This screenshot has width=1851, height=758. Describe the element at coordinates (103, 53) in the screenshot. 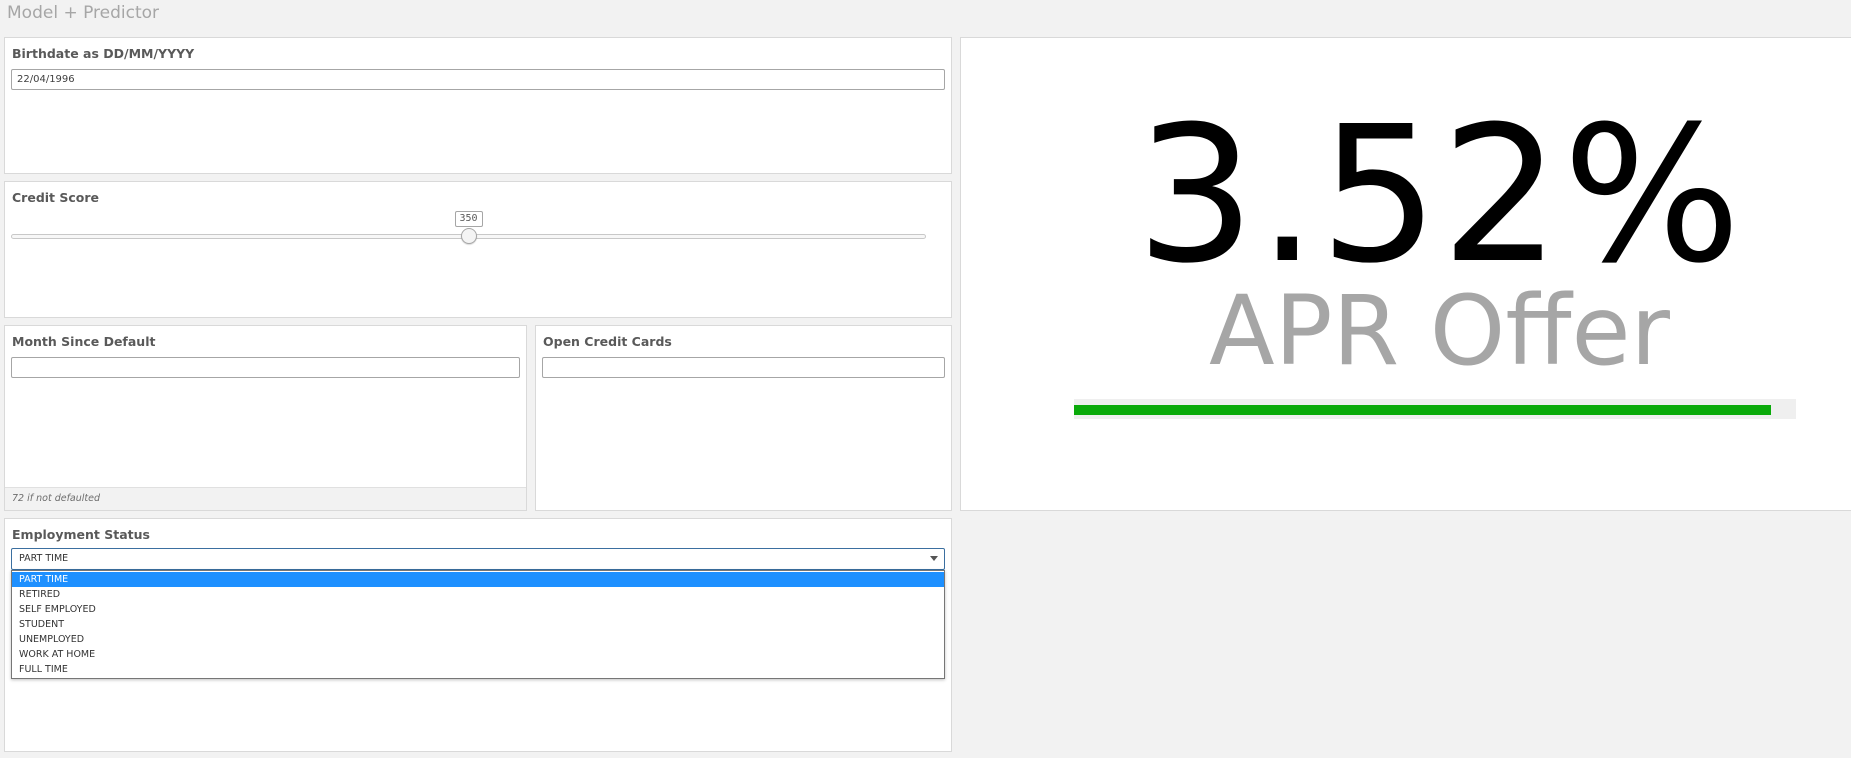

I see `birthdate-label: Birthdate as DD/MM/YYYY` at that location.